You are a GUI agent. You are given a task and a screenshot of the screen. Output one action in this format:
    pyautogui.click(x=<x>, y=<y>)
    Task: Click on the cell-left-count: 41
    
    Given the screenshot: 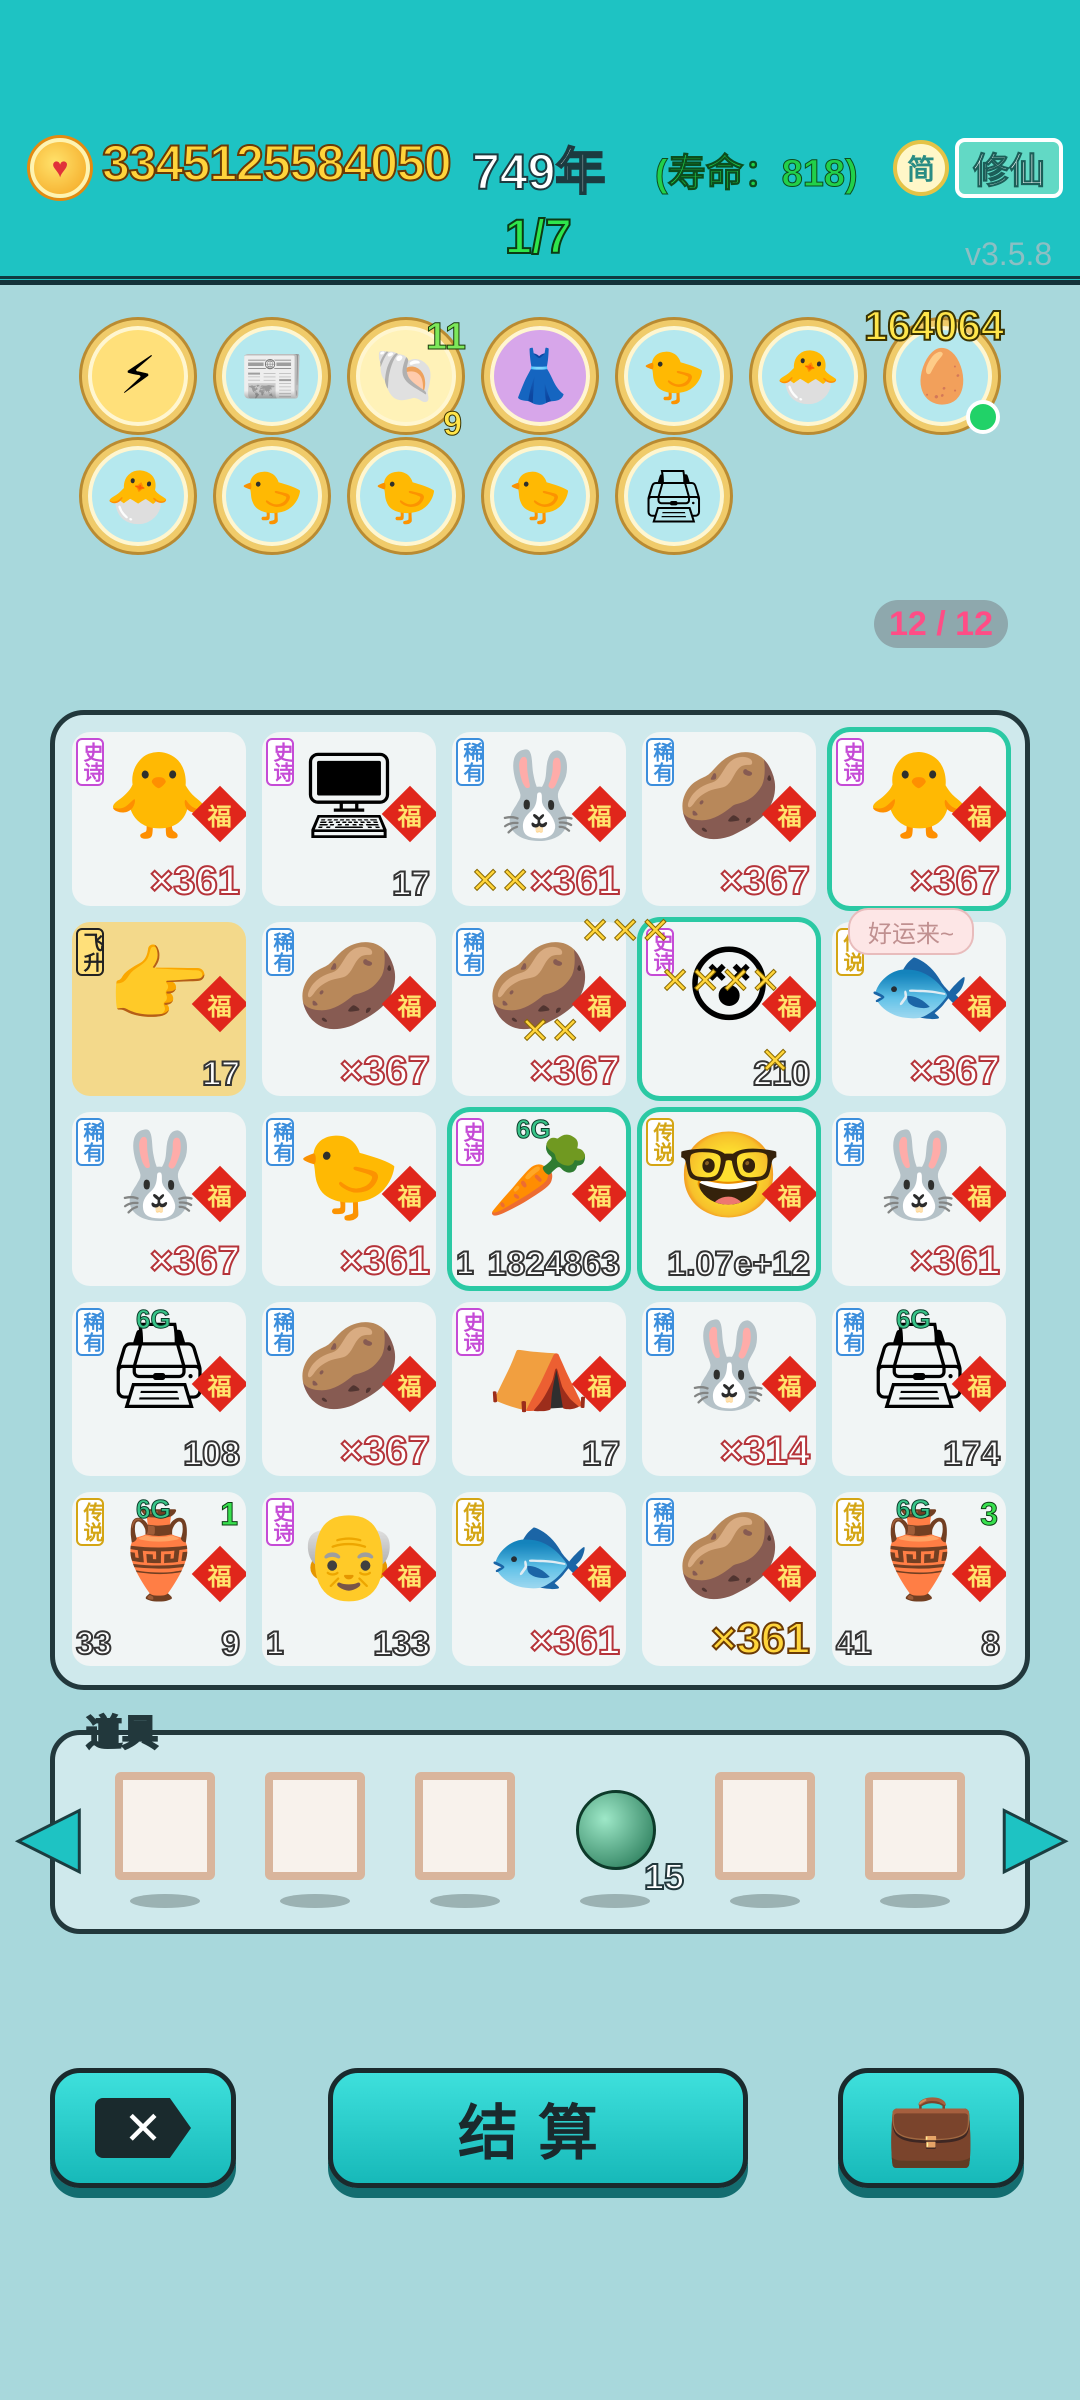 What is the action you would take?
    pyautogui.click(x=854, y=1643)
    